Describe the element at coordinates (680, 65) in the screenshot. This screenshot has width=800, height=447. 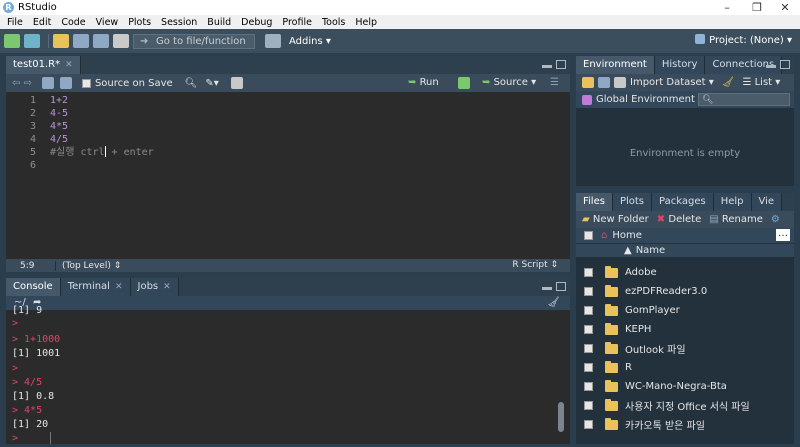
I see `tab-history: History` at that location.